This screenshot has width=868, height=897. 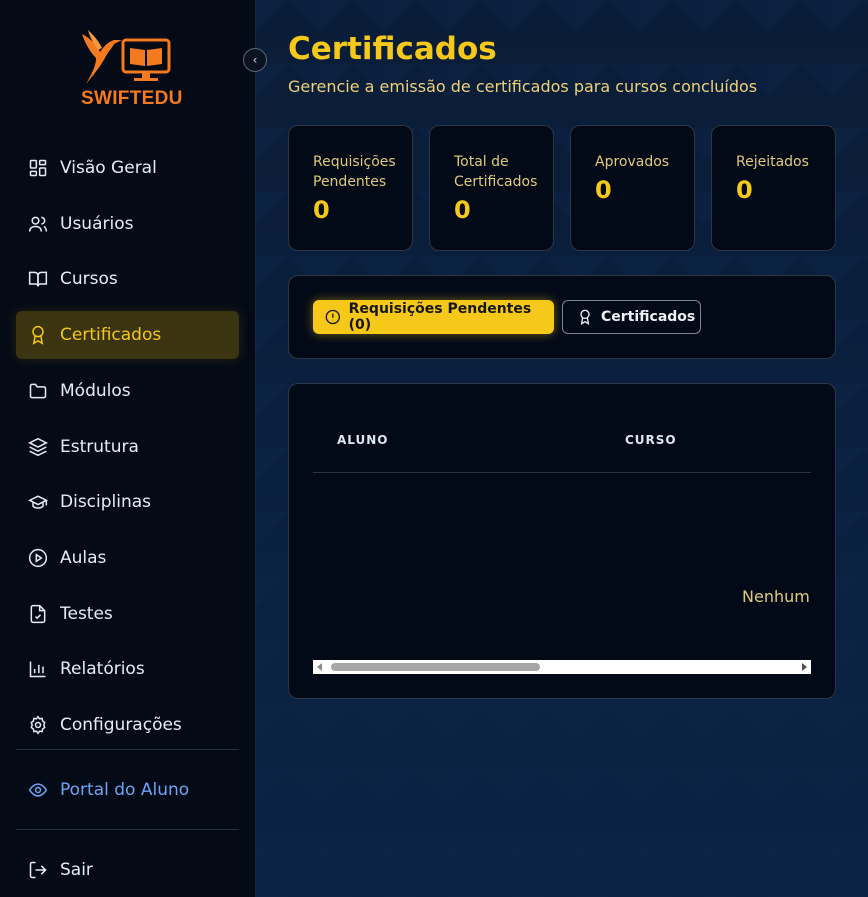 I want to click on brand-logo: SWIFTEDU, so click(x=130, y=70).